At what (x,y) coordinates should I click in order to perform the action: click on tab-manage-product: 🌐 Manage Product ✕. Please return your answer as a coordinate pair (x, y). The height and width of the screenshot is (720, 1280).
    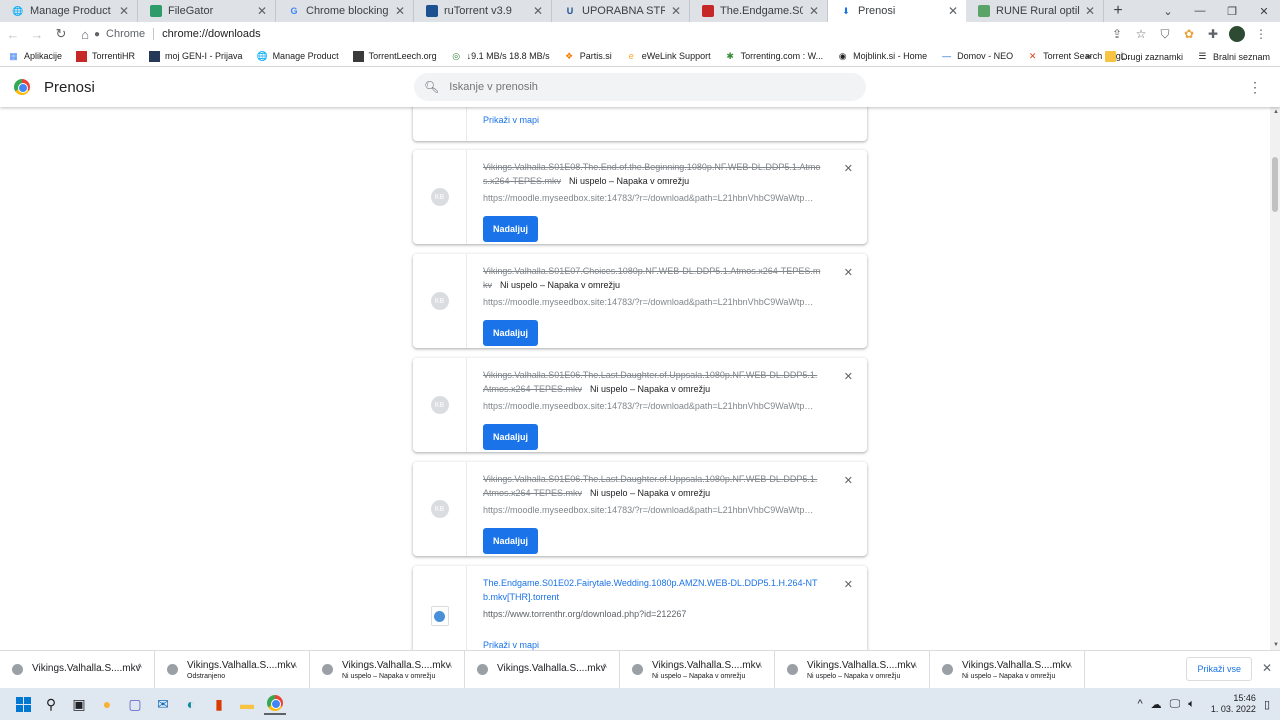
    Looking at the image, I should click on (69, 11).